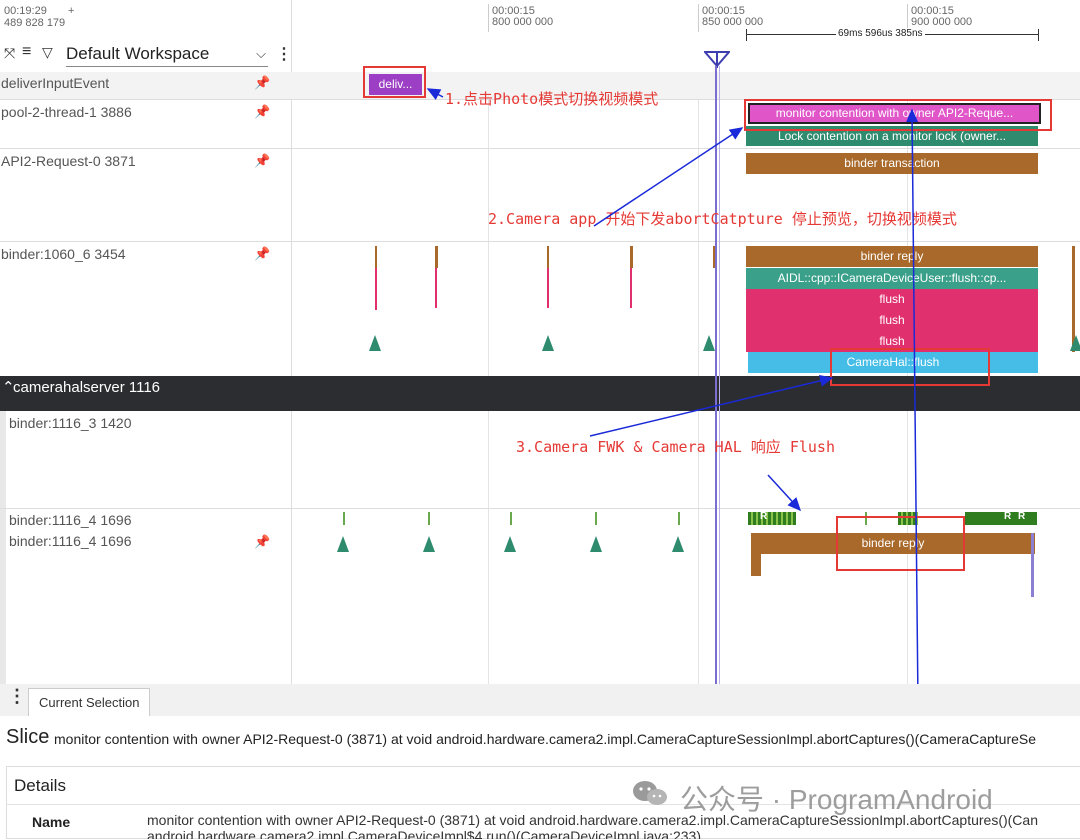 This screenshot has width=1080, height=840. Describe the element at coordinates (552, 99) in the screenshot. I see `annotation-step-1: 1.点击Photo模式切换视频模式` at that location.